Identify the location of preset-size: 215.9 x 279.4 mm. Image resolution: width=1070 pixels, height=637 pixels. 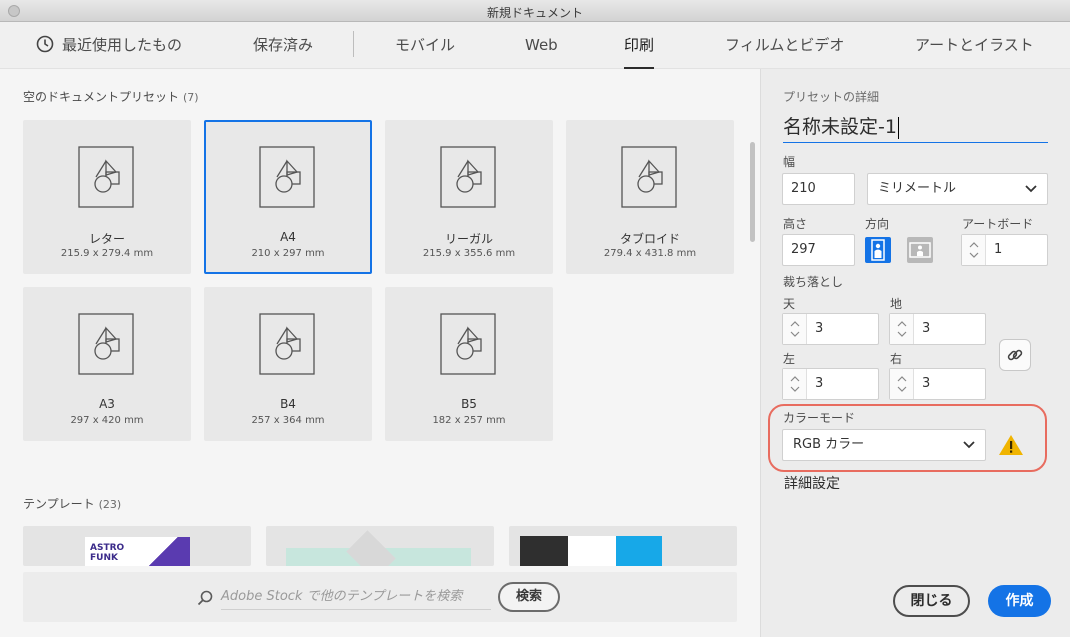
(107, 253).